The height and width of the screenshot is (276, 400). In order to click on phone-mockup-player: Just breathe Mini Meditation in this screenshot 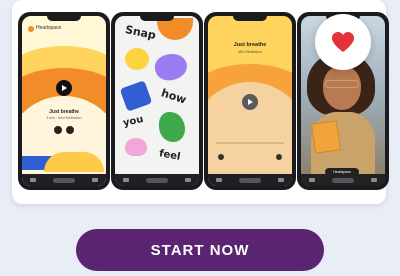, I will do `click(250, 101)`.